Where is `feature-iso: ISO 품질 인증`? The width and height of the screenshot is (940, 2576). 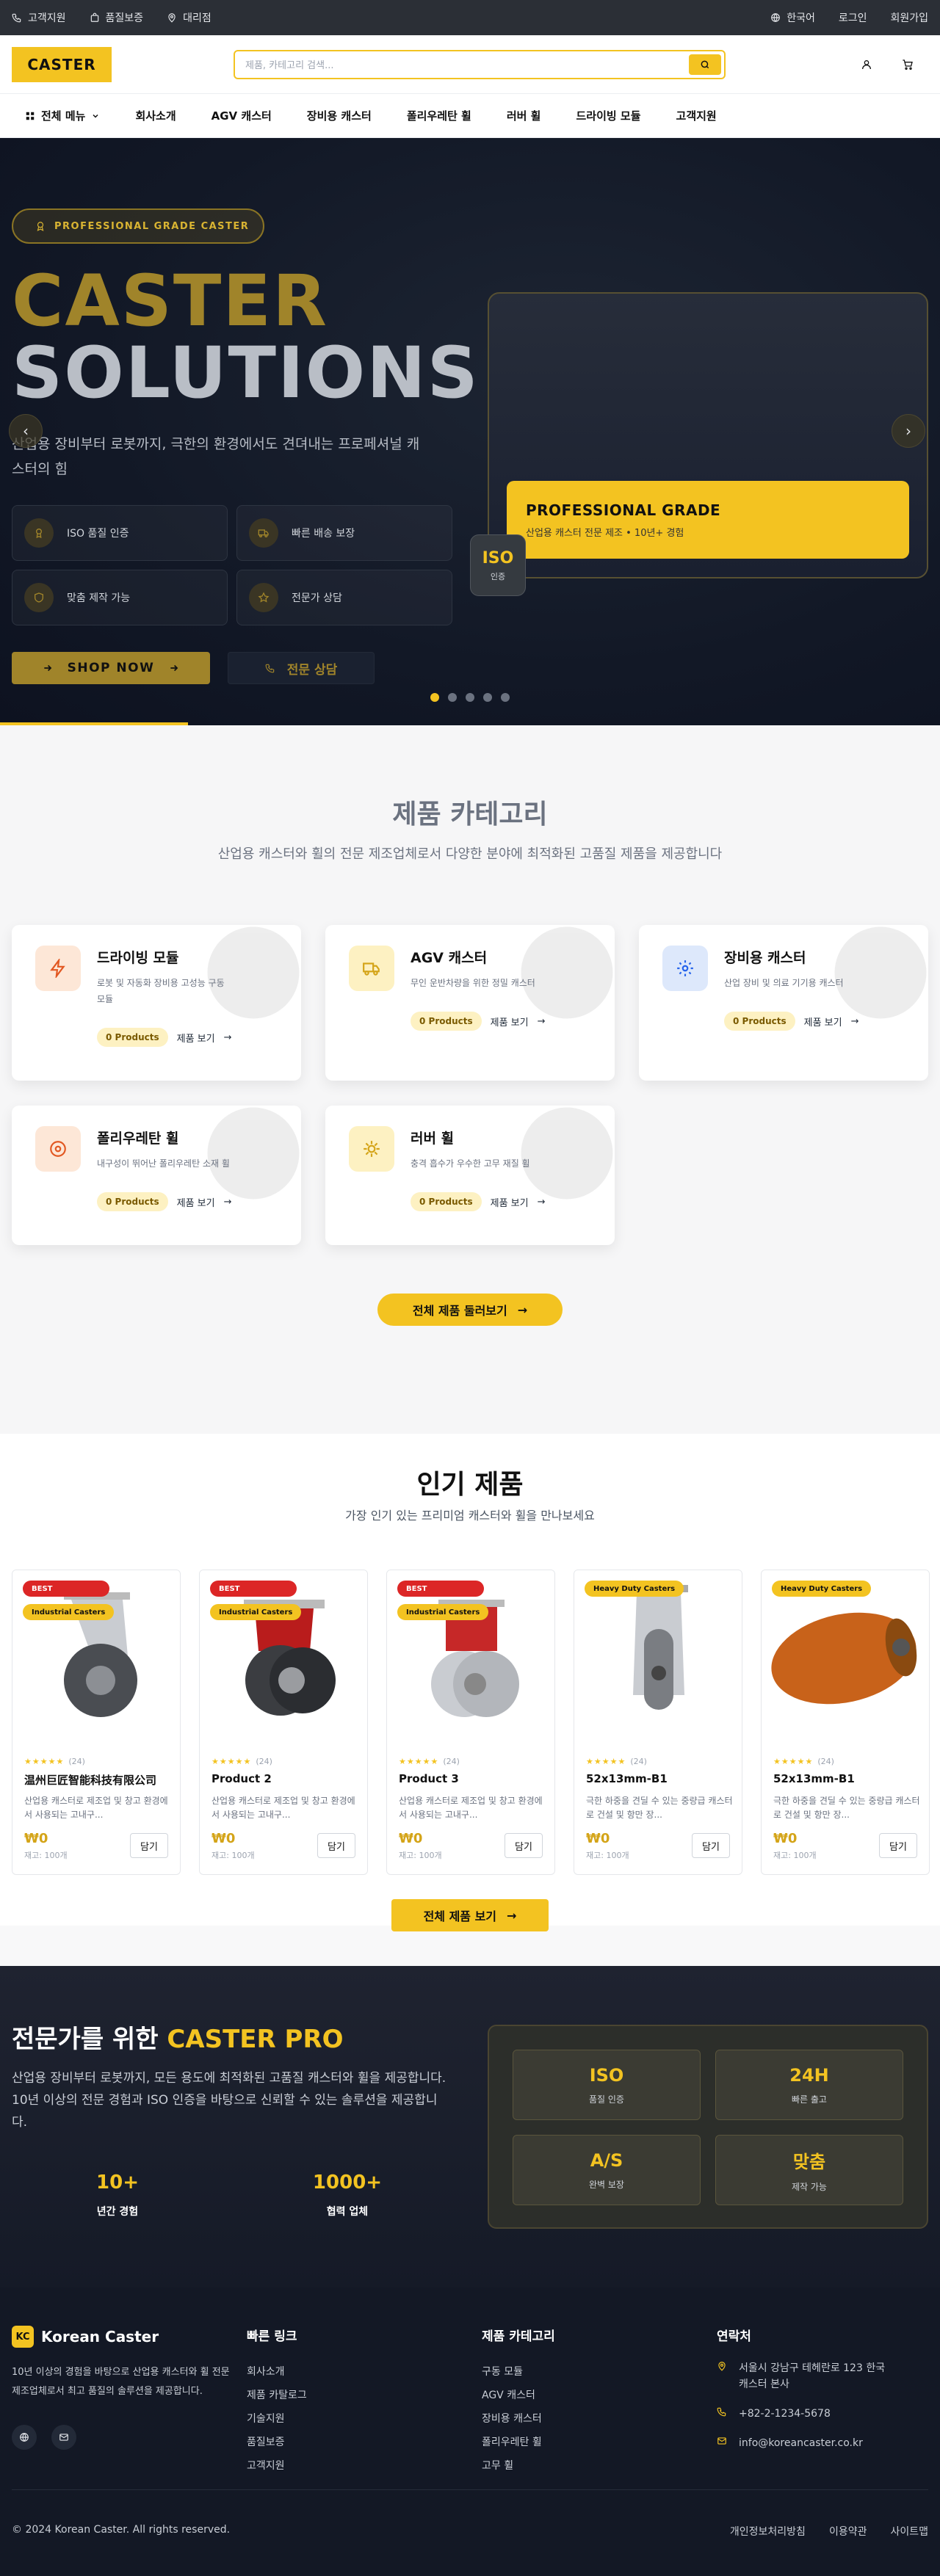
feature-iso: ISO 품질 인증 is located at coordinates (120, 533).